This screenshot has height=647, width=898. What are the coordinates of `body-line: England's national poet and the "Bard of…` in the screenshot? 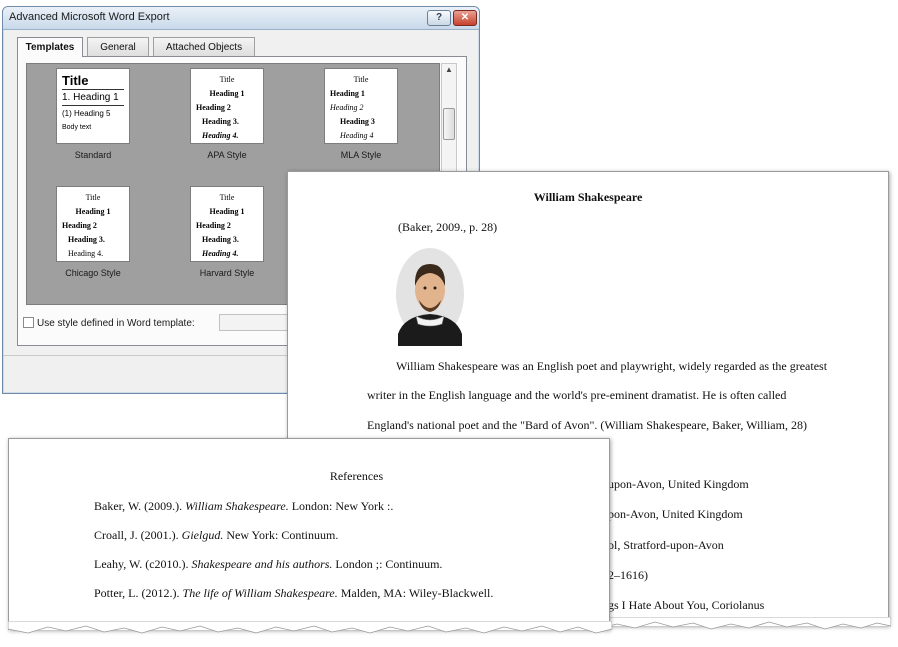 It's located at (587, 425).